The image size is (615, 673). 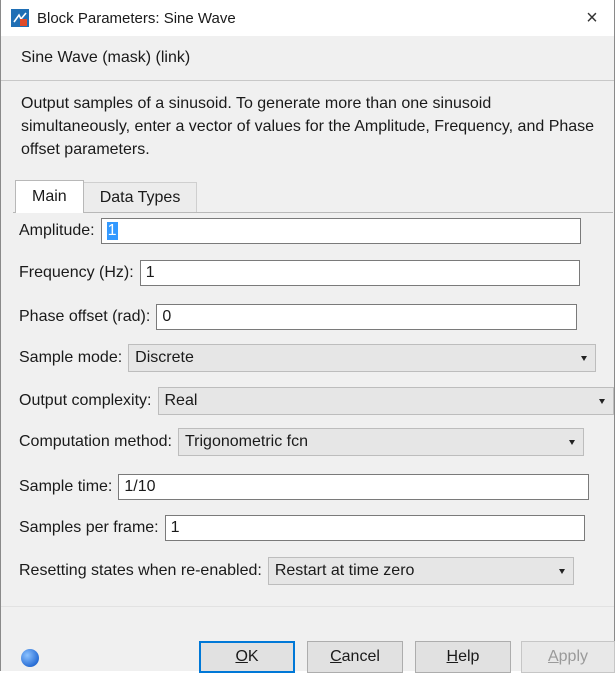 What do you see at coordinates (336, 656) in the screenshot?
I see `cancel-mnemonic: C` at bounding box center [336, 656].